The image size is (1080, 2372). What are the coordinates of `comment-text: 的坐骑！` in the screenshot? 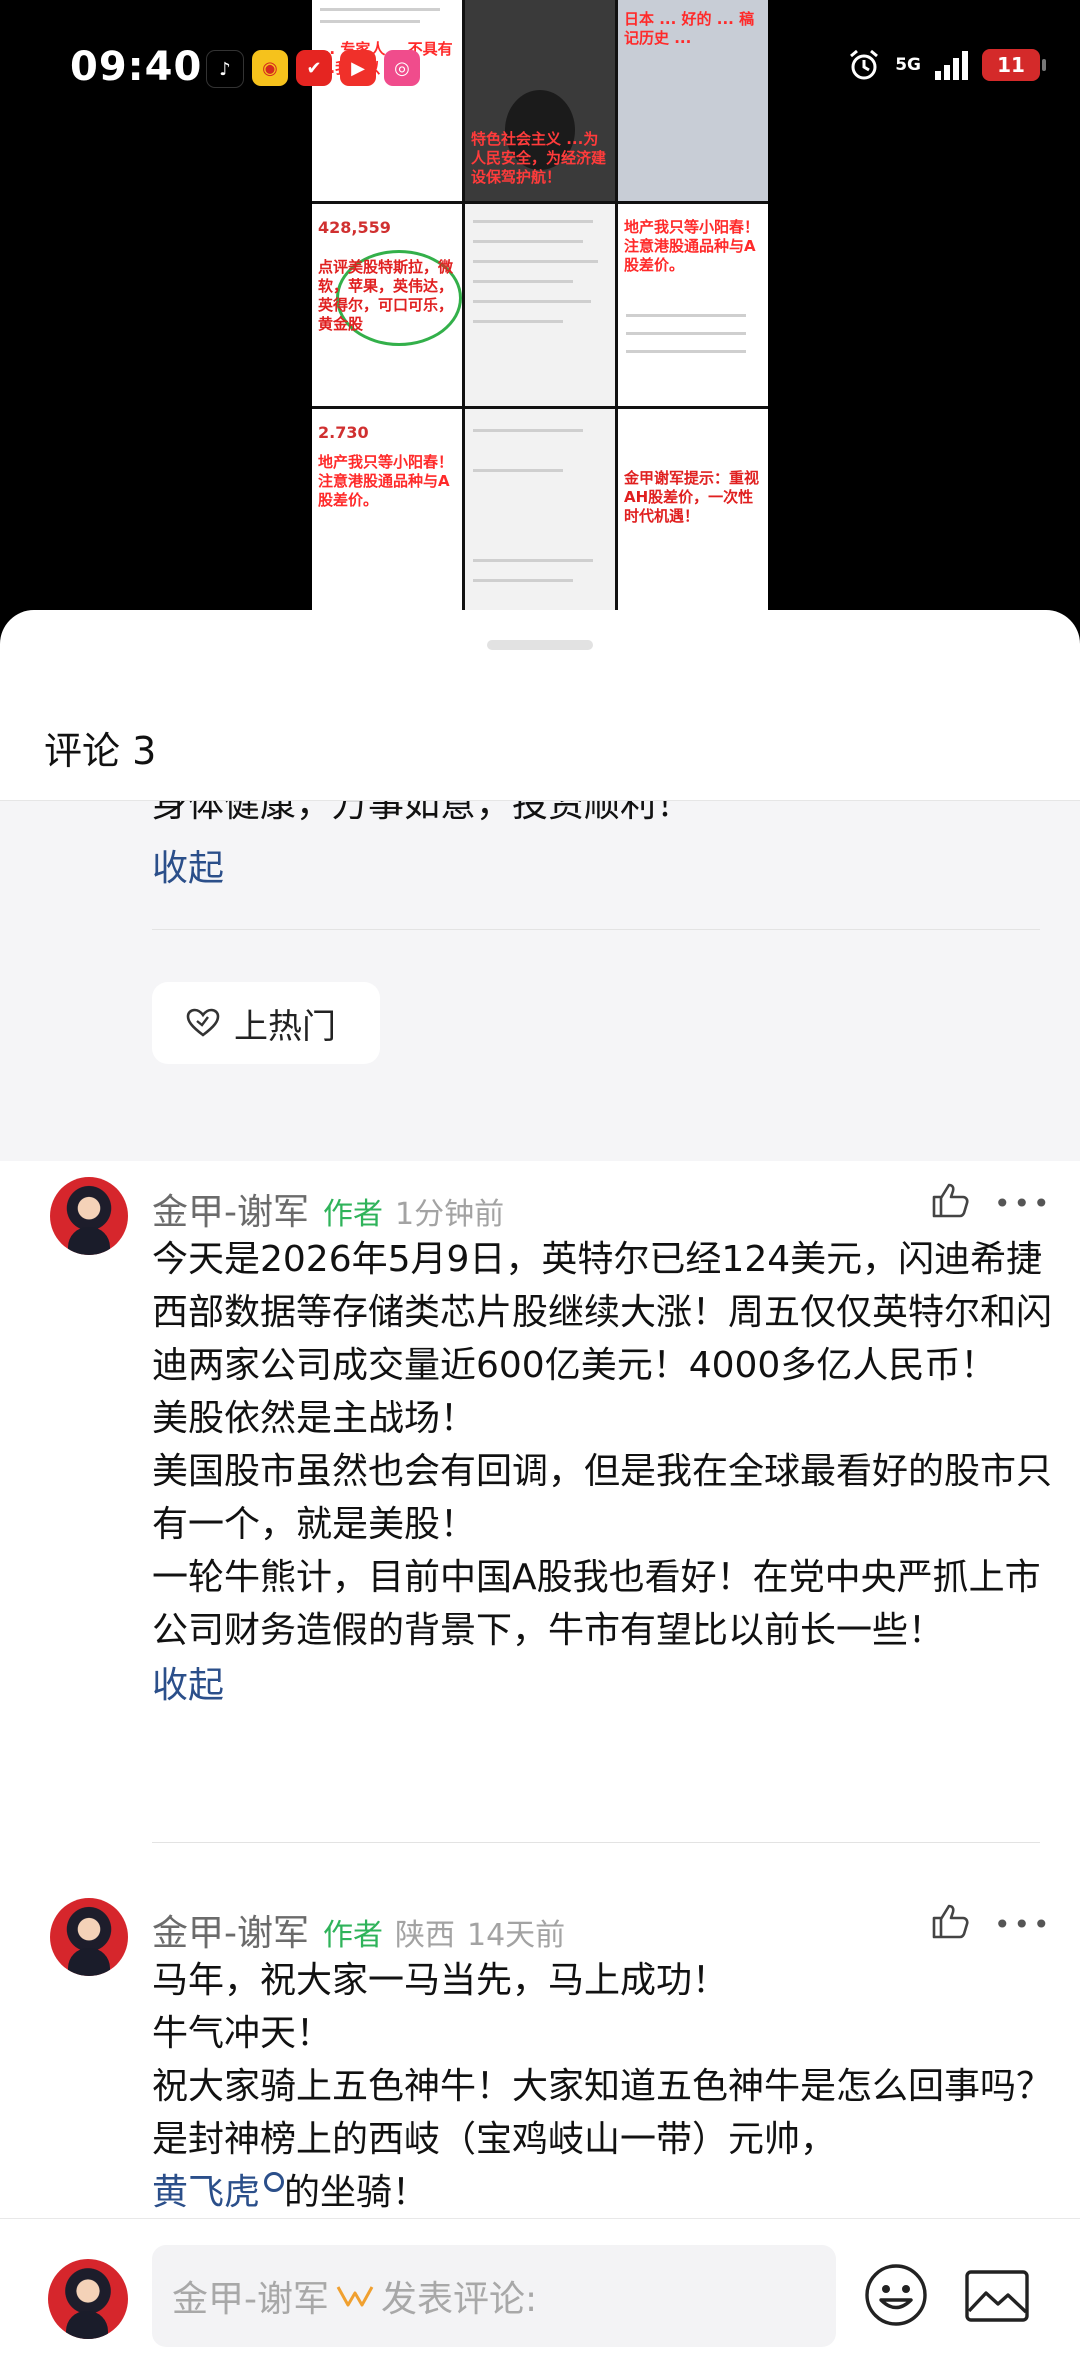 It's located at (356, 2192).